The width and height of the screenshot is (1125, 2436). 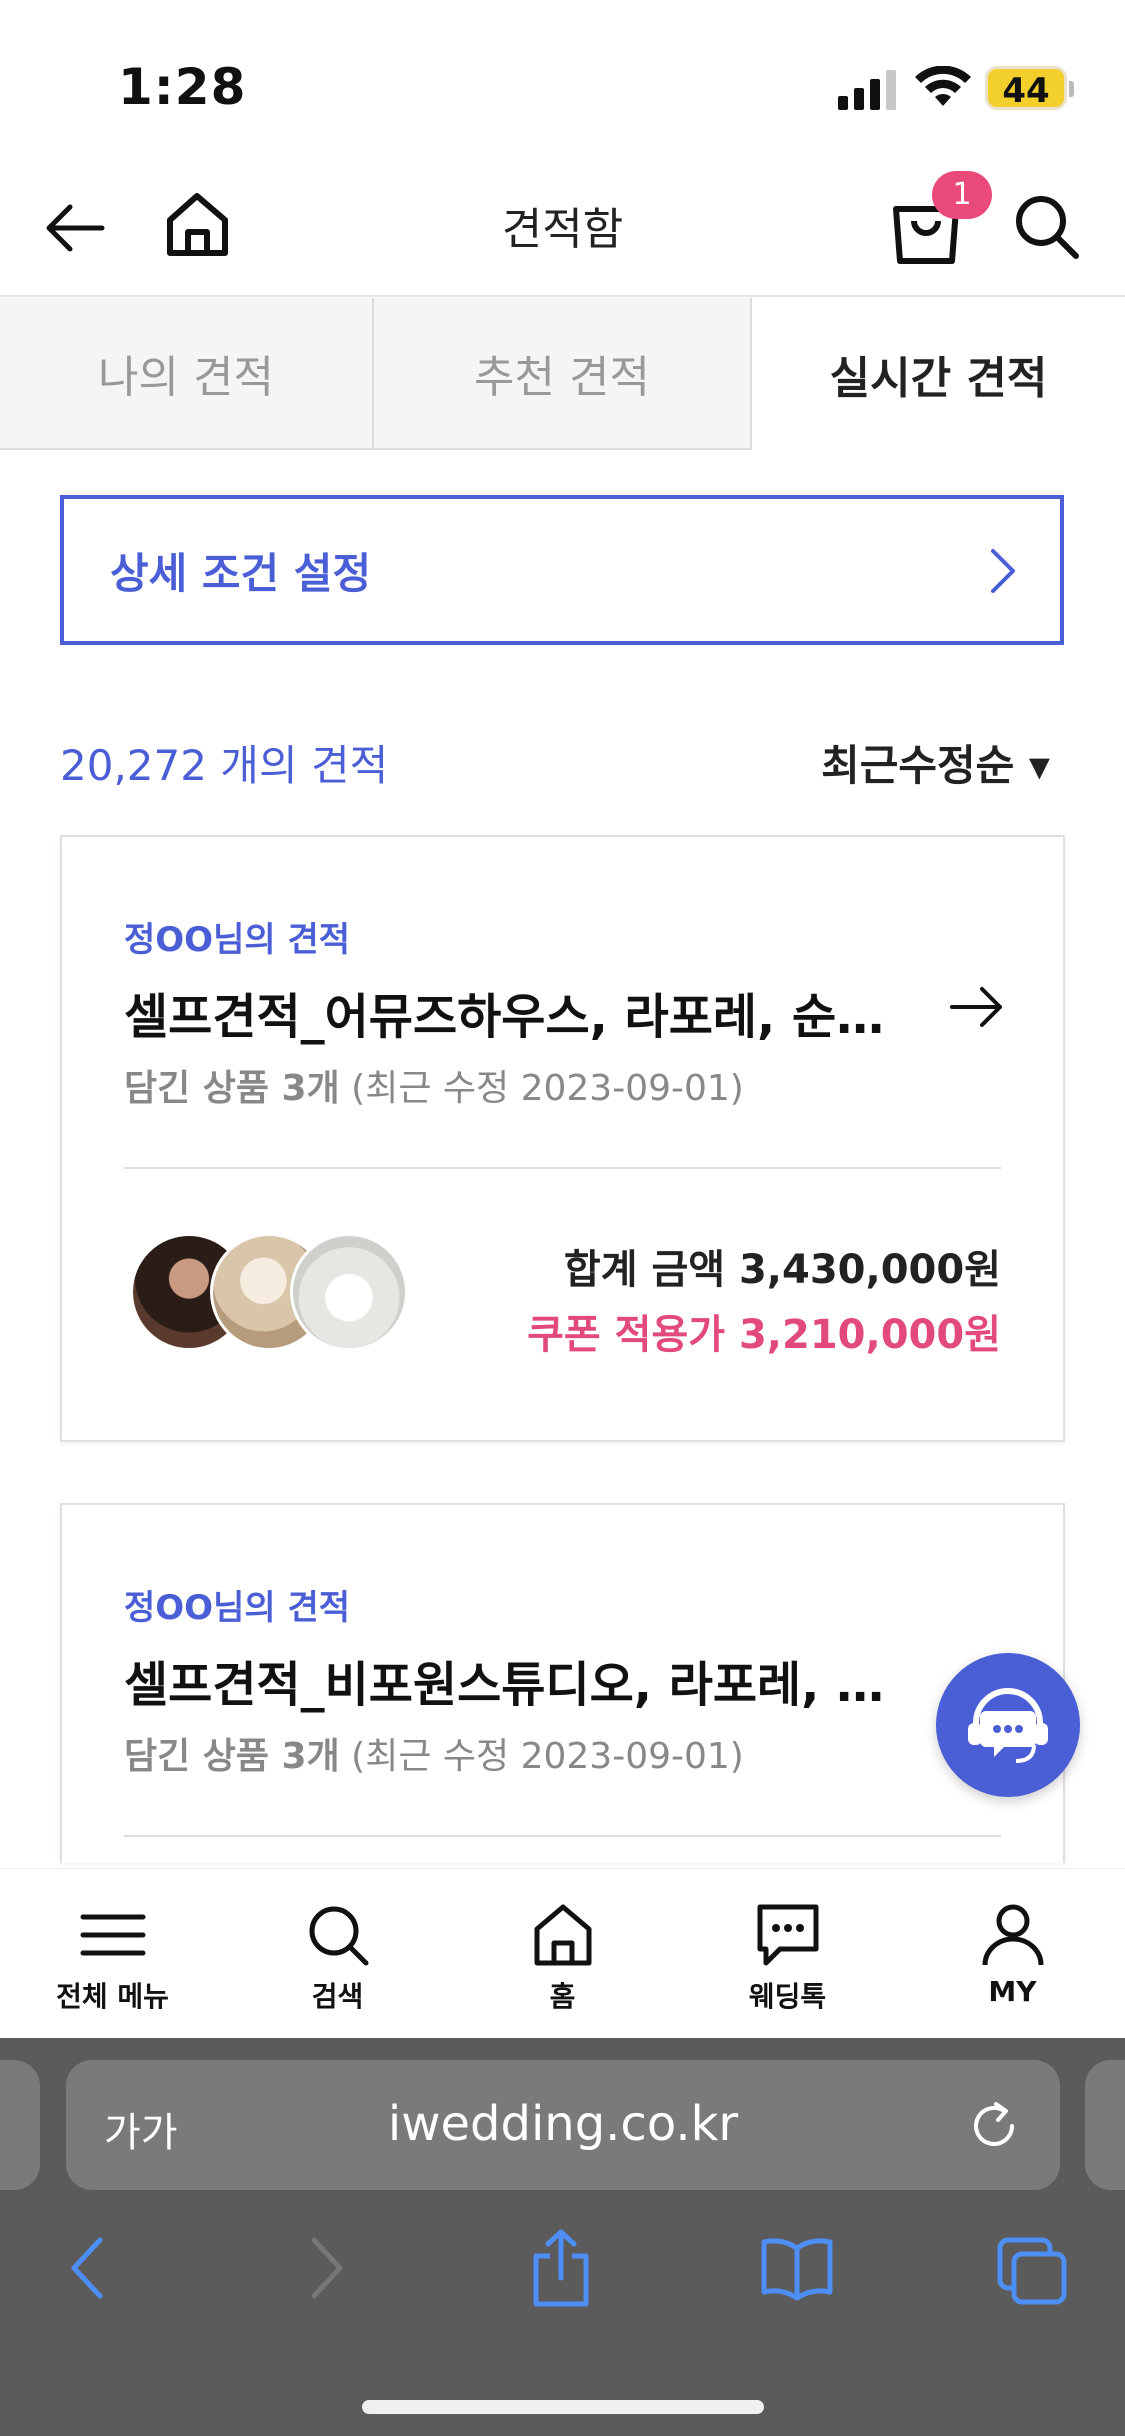 I want to click on cart-count-badge: 1, so click(x=962, y=195).